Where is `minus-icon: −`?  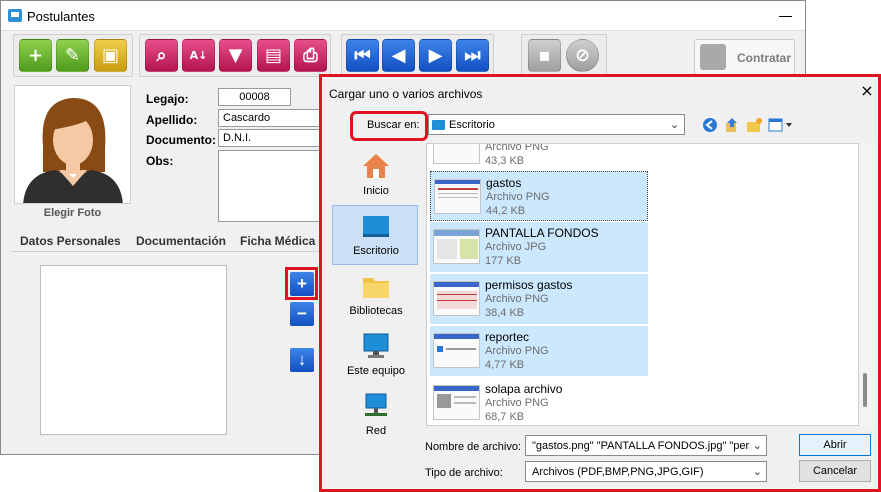 minus-icon: − is located at coordinates (302, 313).